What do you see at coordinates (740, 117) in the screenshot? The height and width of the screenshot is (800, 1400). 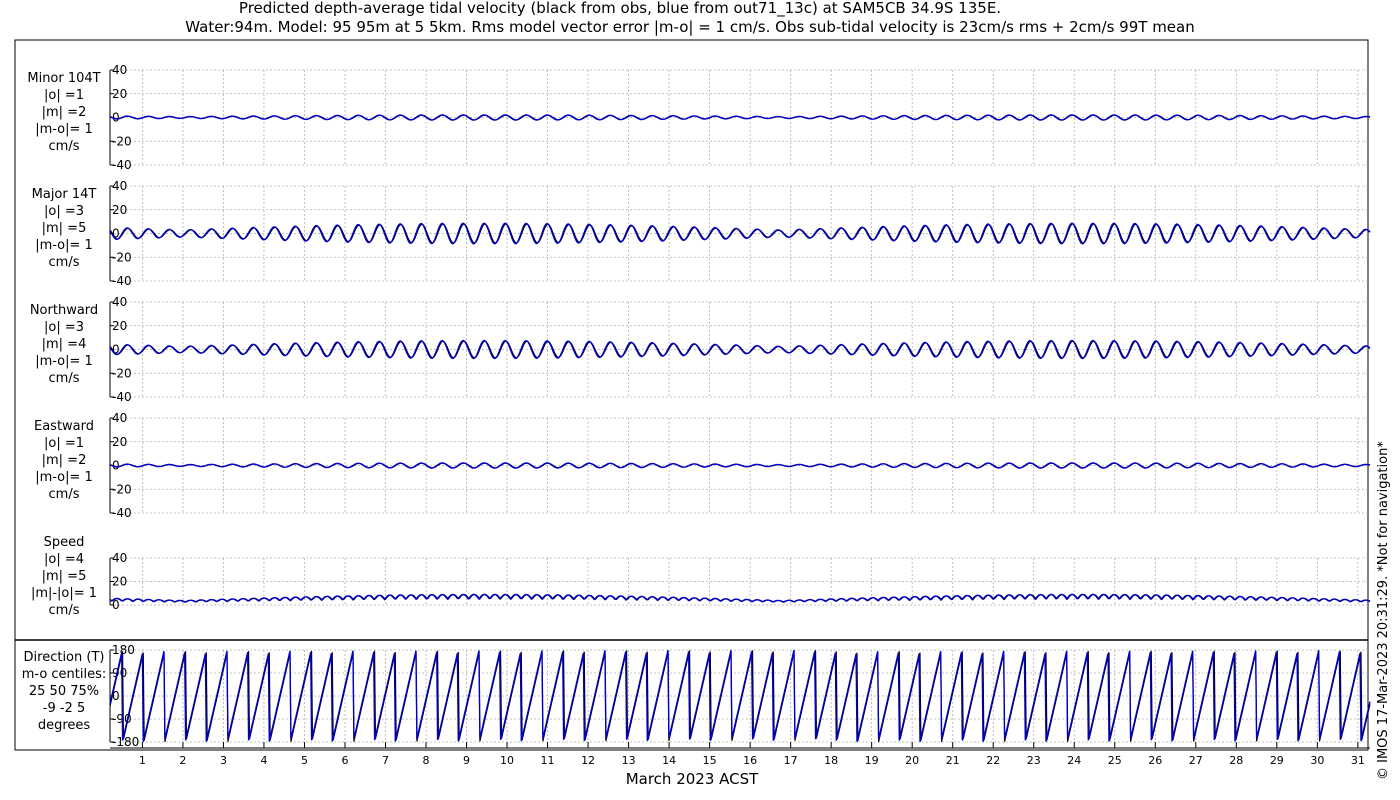 I see `series-line-minor-model` at bounding box center [740, 117].